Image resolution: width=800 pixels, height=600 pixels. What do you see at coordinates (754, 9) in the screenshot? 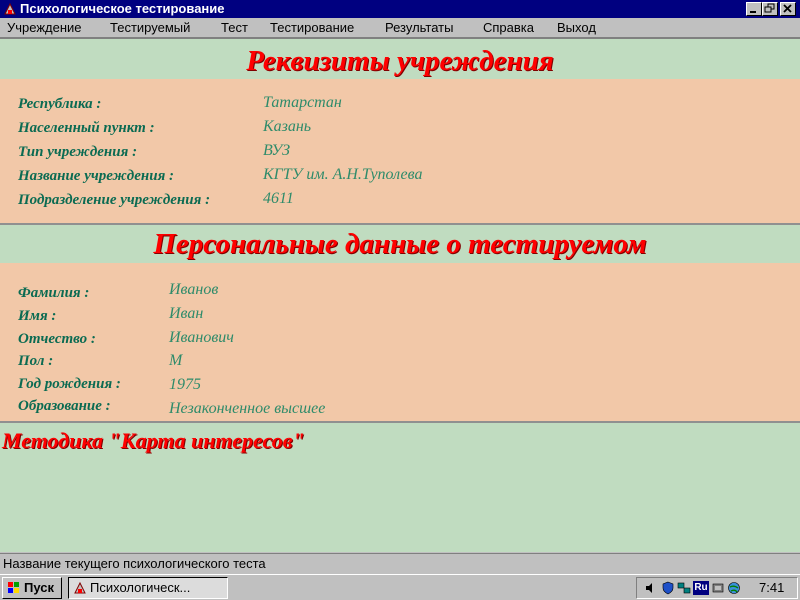
I see `minimize-button` at bounding box center [754, 9].